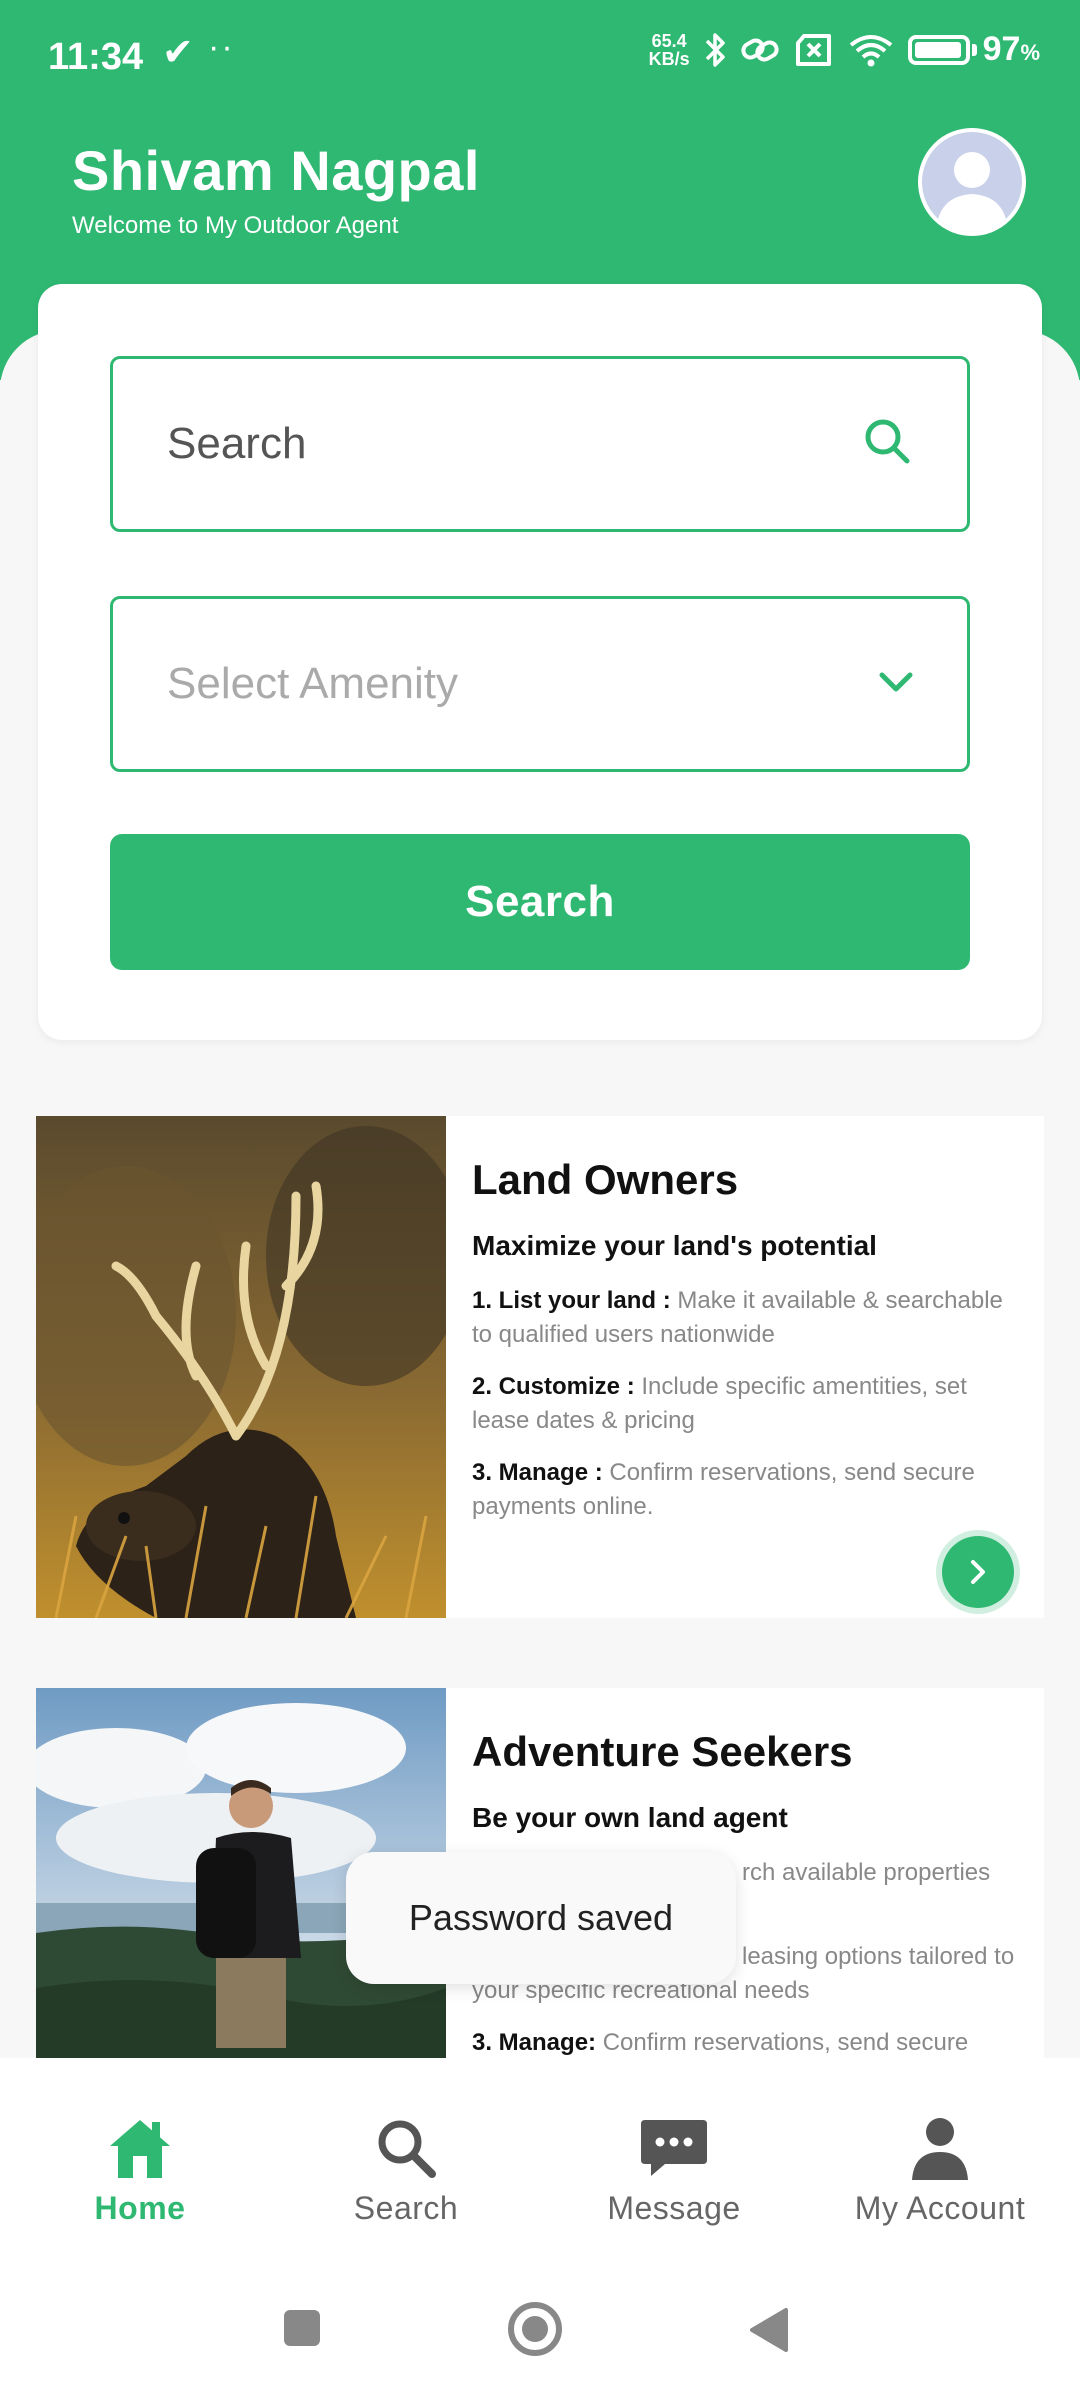 This screenshot has height=2400, width=1080. What do you see at coordinates (973, 49) in the screenshot?
I see `battery-icon: 97%` at bounding box center [973, 49].